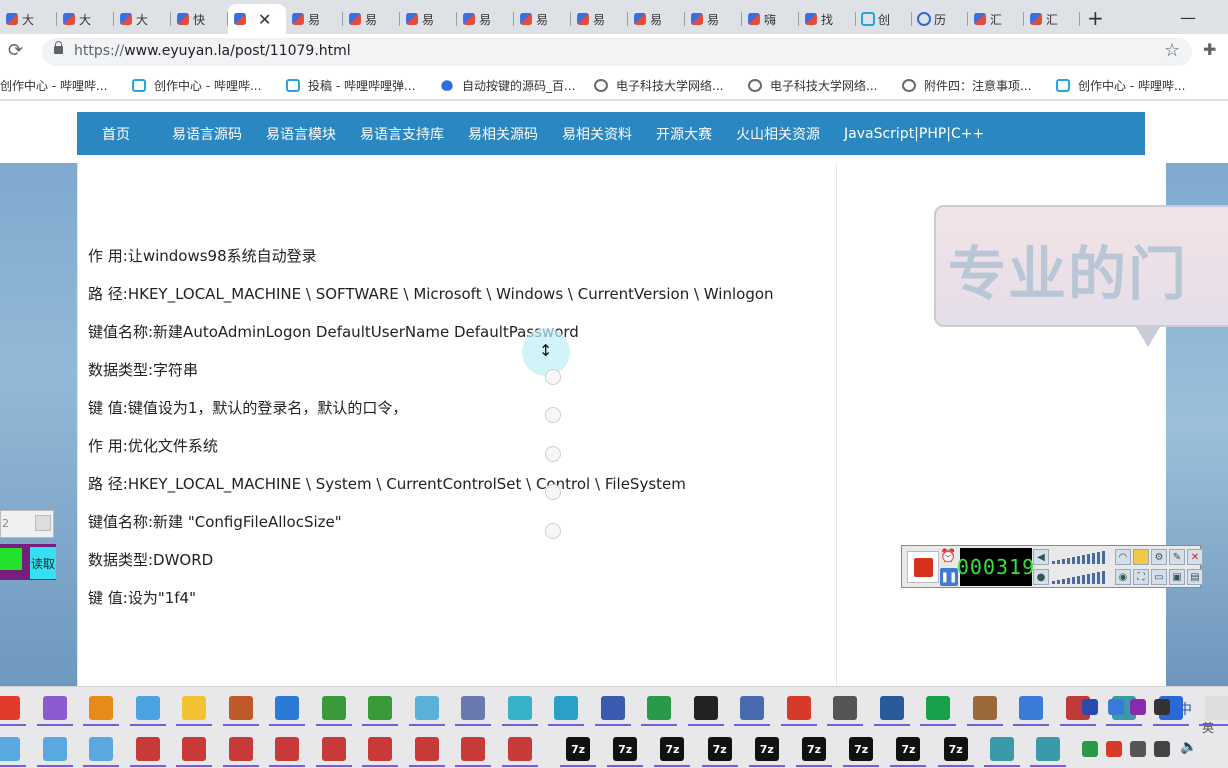 The image size is (1228, 768). Describe the element at coordinates (1080, 577) in the screenshot. I see `microphone-level-meter` at that location.